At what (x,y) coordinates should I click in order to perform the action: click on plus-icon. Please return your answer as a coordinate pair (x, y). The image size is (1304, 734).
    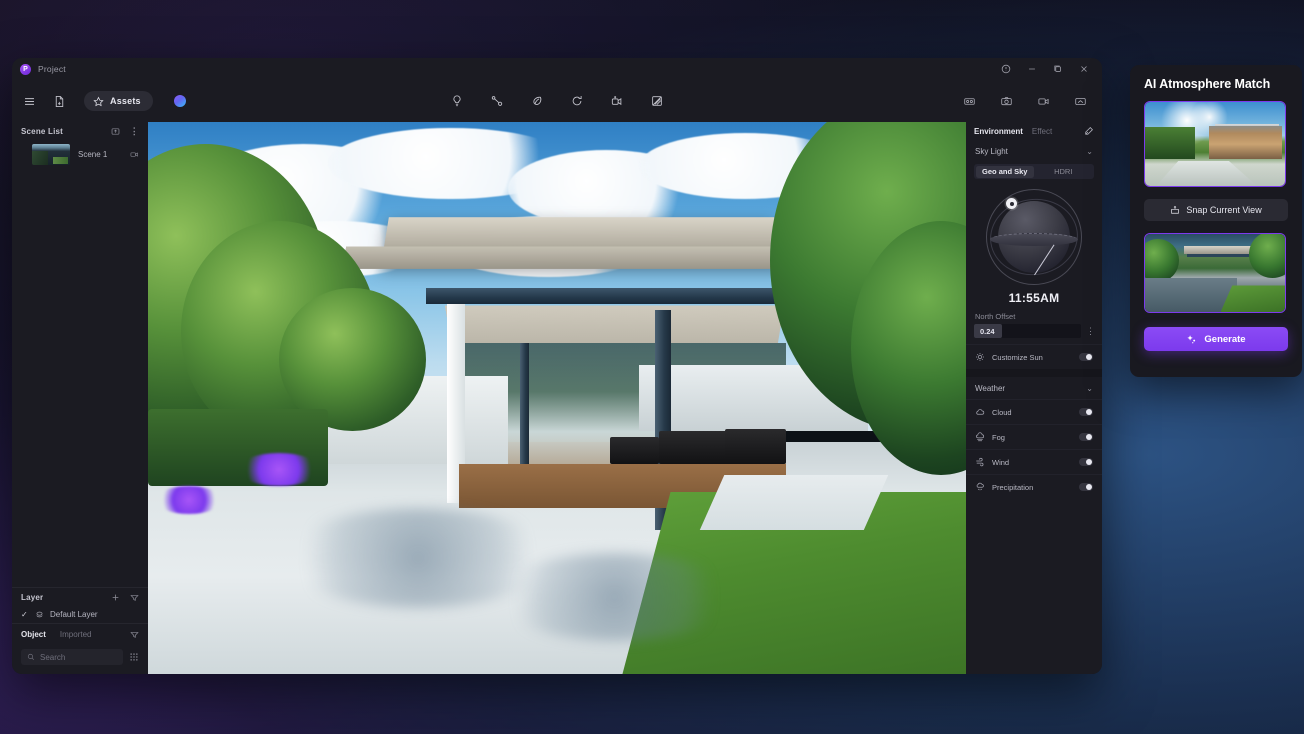
    Looking at the image, I should click on (115, 597).